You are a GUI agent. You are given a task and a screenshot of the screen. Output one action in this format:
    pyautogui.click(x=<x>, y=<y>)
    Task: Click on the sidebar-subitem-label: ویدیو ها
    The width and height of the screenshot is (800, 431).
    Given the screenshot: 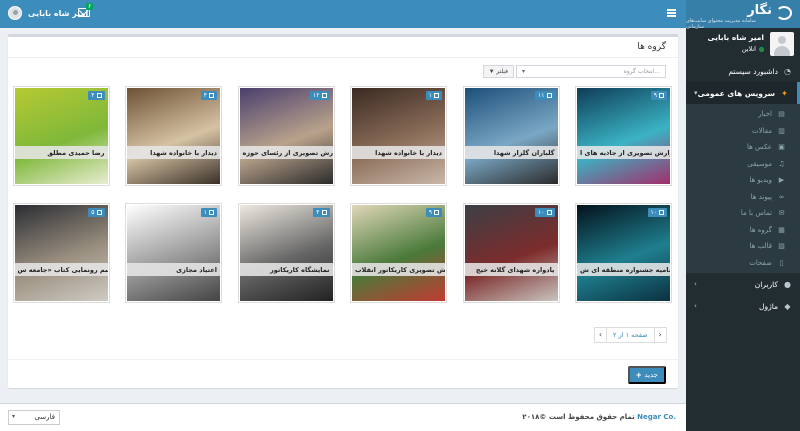 What is the action you would take?
    pyautogui.click(x=760, y=180)
    